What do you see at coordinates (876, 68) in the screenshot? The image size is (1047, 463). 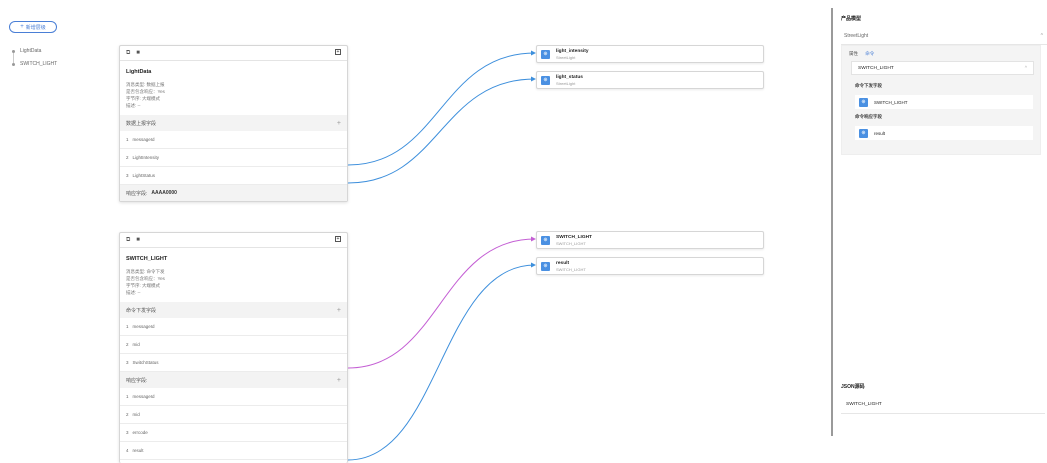 I see `command-name: SWITCH_LIGHT` at bounding box center [876, 68].